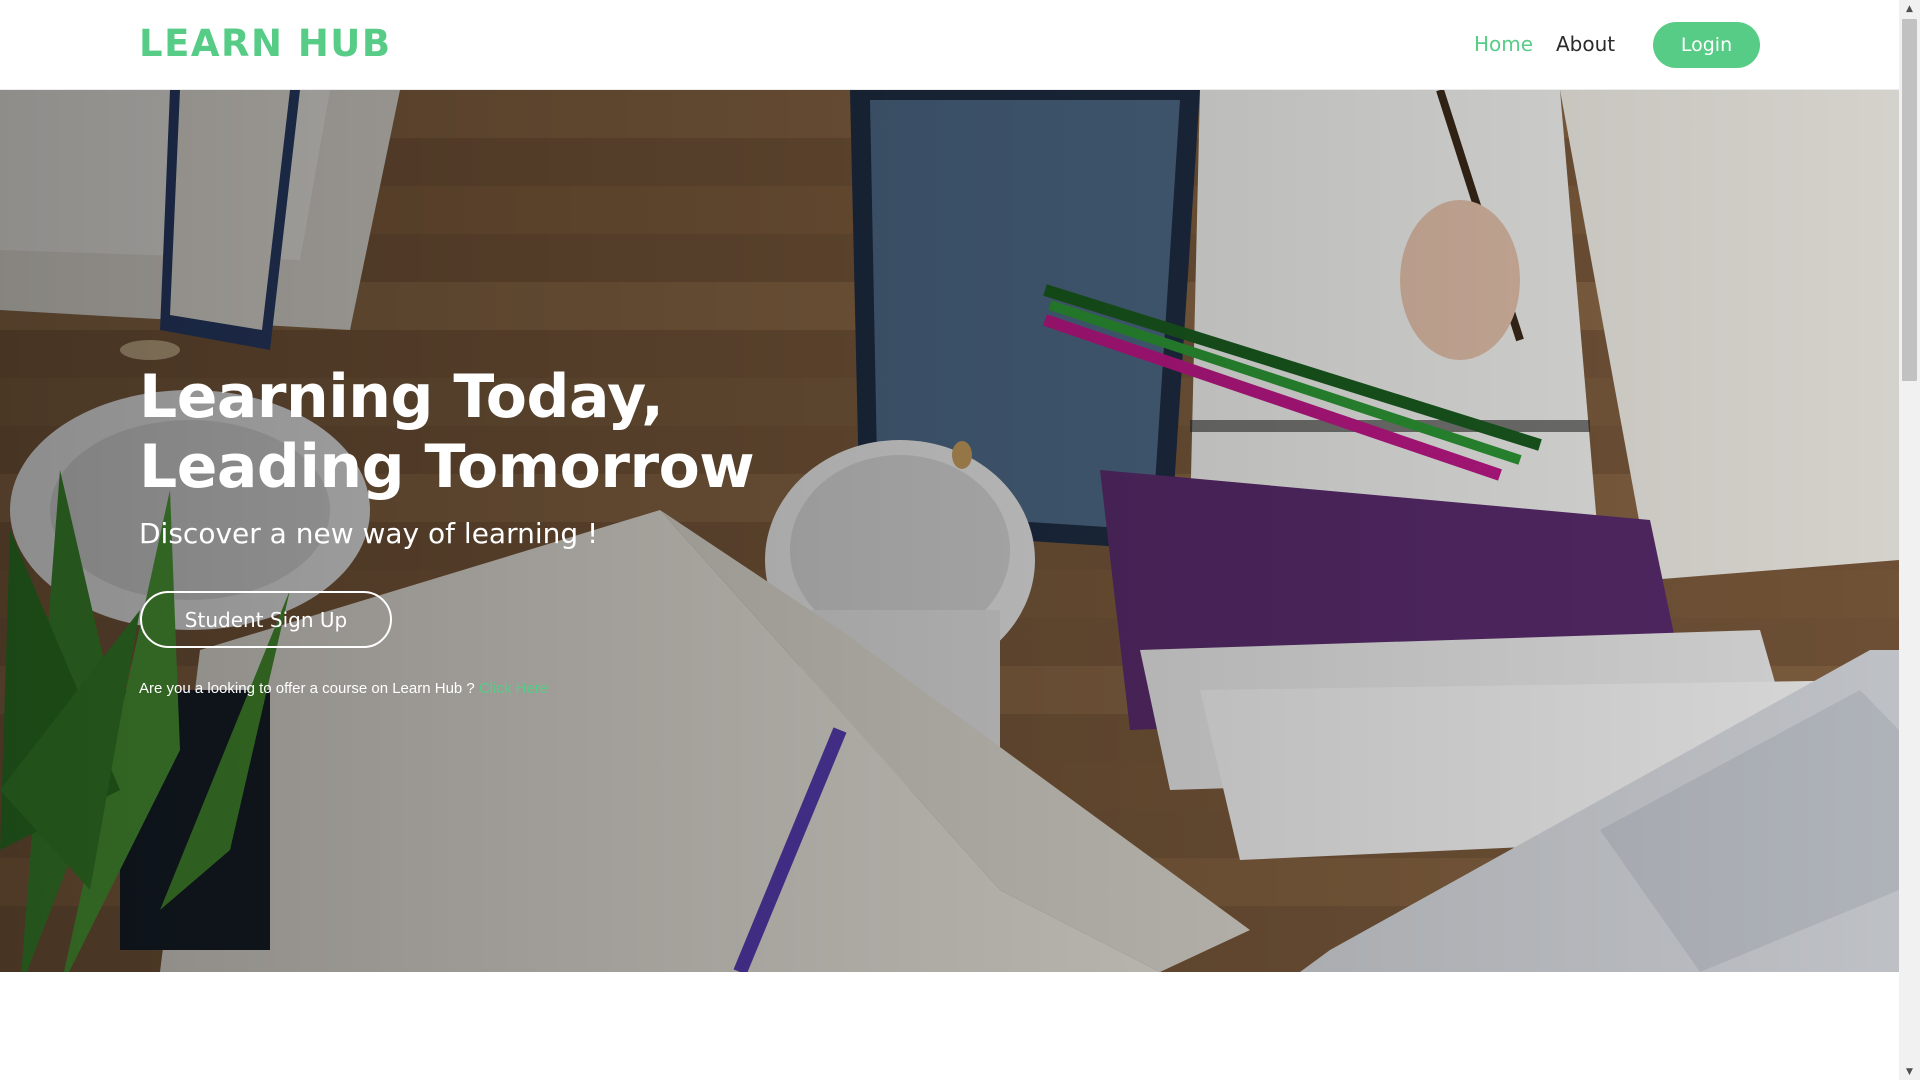  I want to click on login-button: Login, so click(1706, 45).